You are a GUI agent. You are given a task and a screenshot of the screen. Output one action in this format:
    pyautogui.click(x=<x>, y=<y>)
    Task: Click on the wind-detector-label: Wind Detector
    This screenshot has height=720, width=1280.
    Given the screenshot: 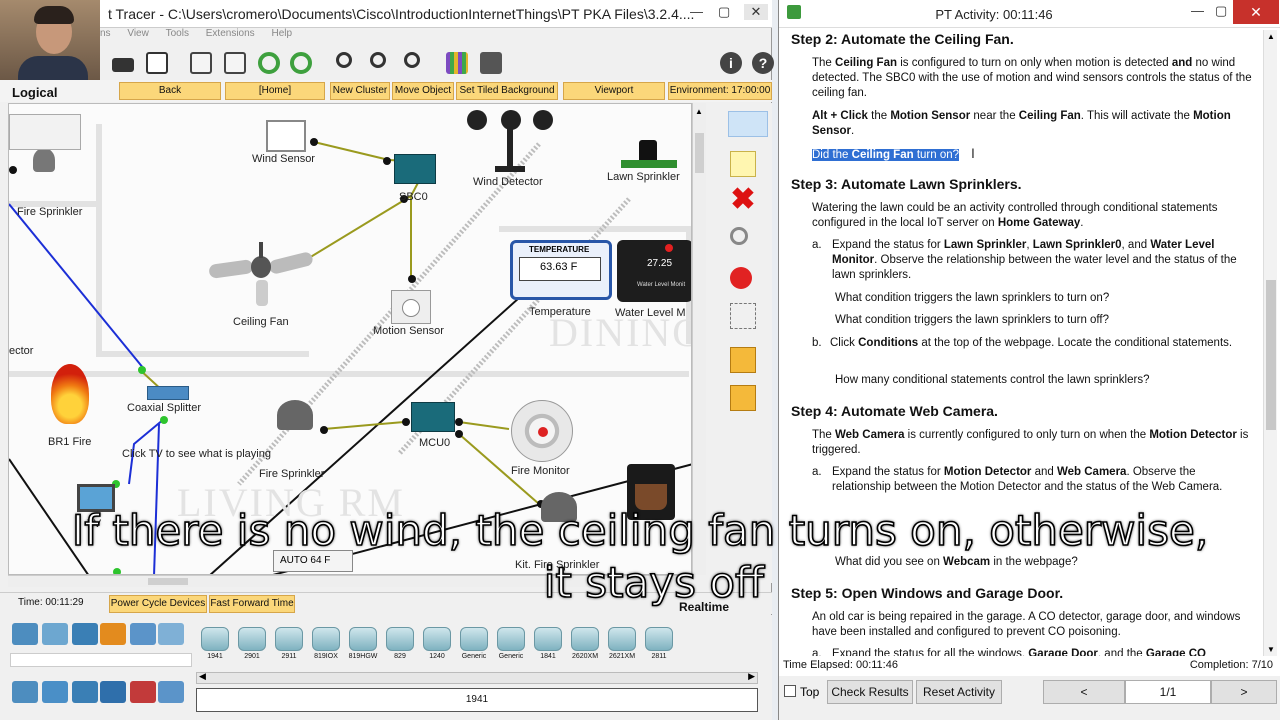 What is the action you would take?
    pyautogui.click(x=508, y=182)
    